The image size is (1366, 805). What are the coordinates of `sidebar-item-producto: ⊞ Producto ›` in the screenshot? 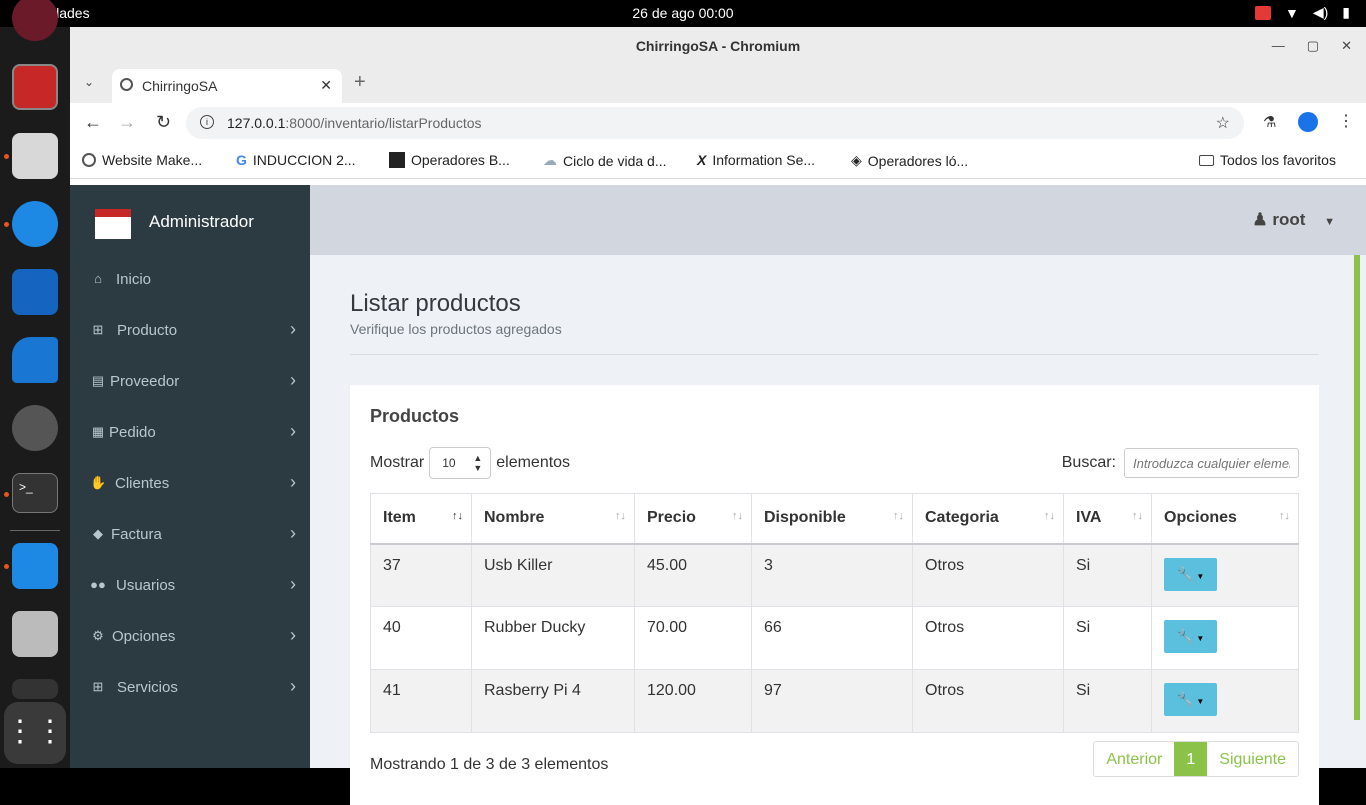 It's located at (190, 332).